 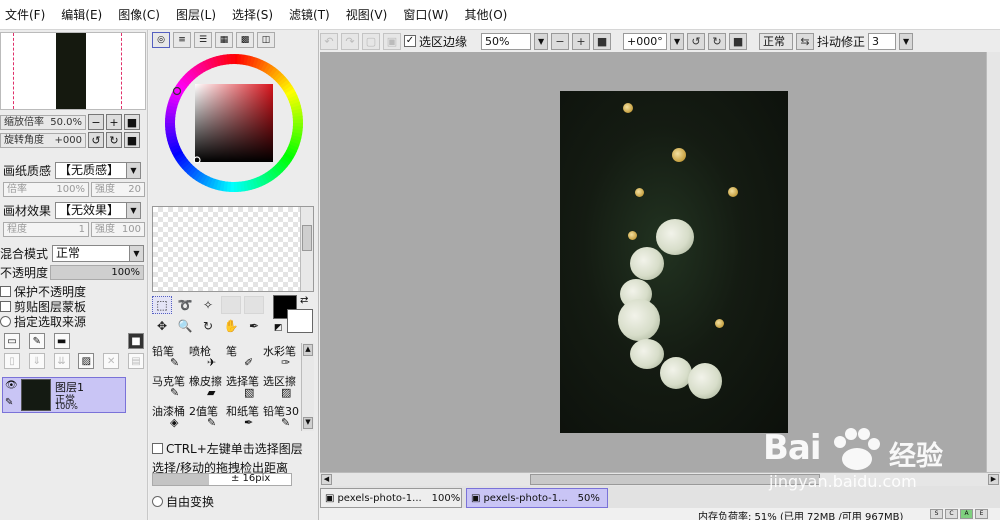 What do you see at coordinates (207, 418) in the screenshot?
I see `brush-item-binary-pen: 2值笔 ✎` at bounding box center [207, 418].